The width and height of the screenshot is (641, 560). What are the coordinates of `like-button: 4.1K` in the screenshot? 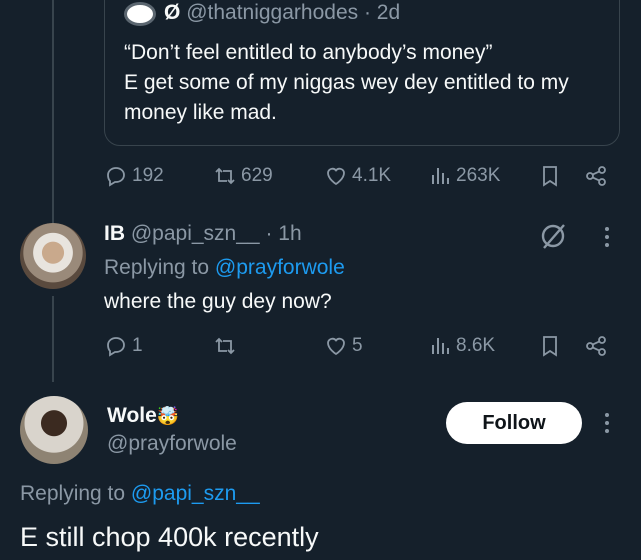 It's located at (357, 176).